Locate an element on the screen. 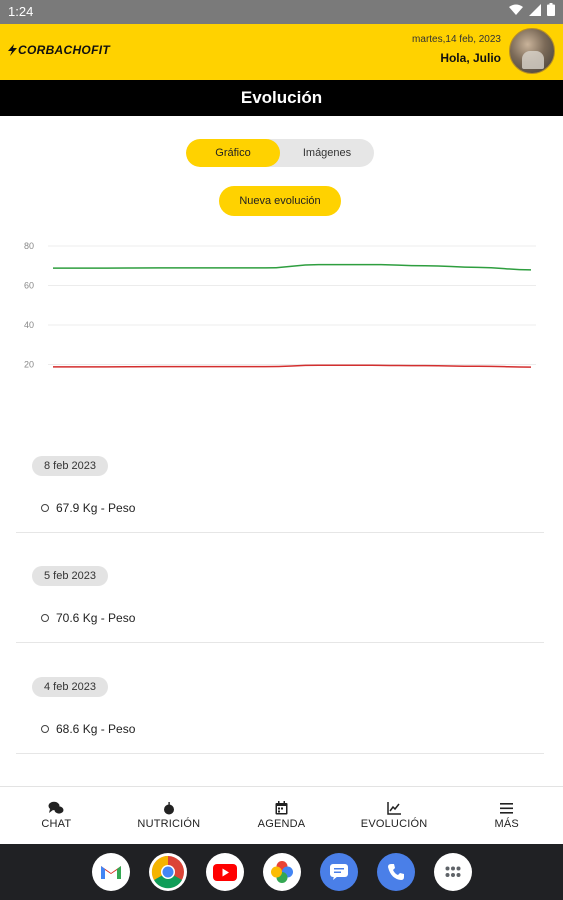  calendar-icon is located at coordinates (281, 808).